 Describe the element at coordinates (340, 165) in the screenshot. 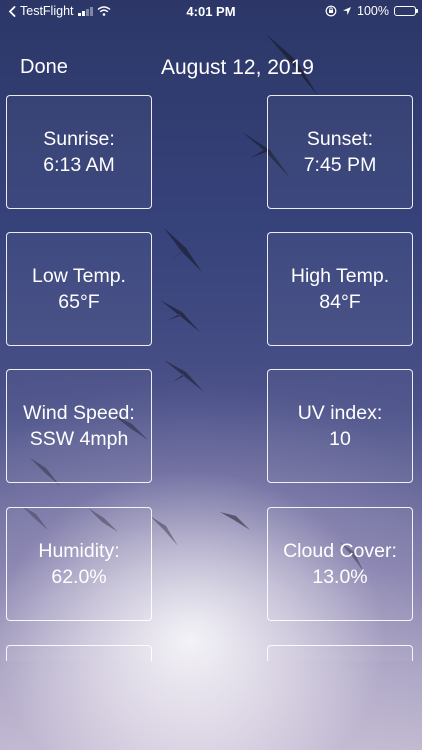

I see `tile-value: 7:45 PM` at that location.